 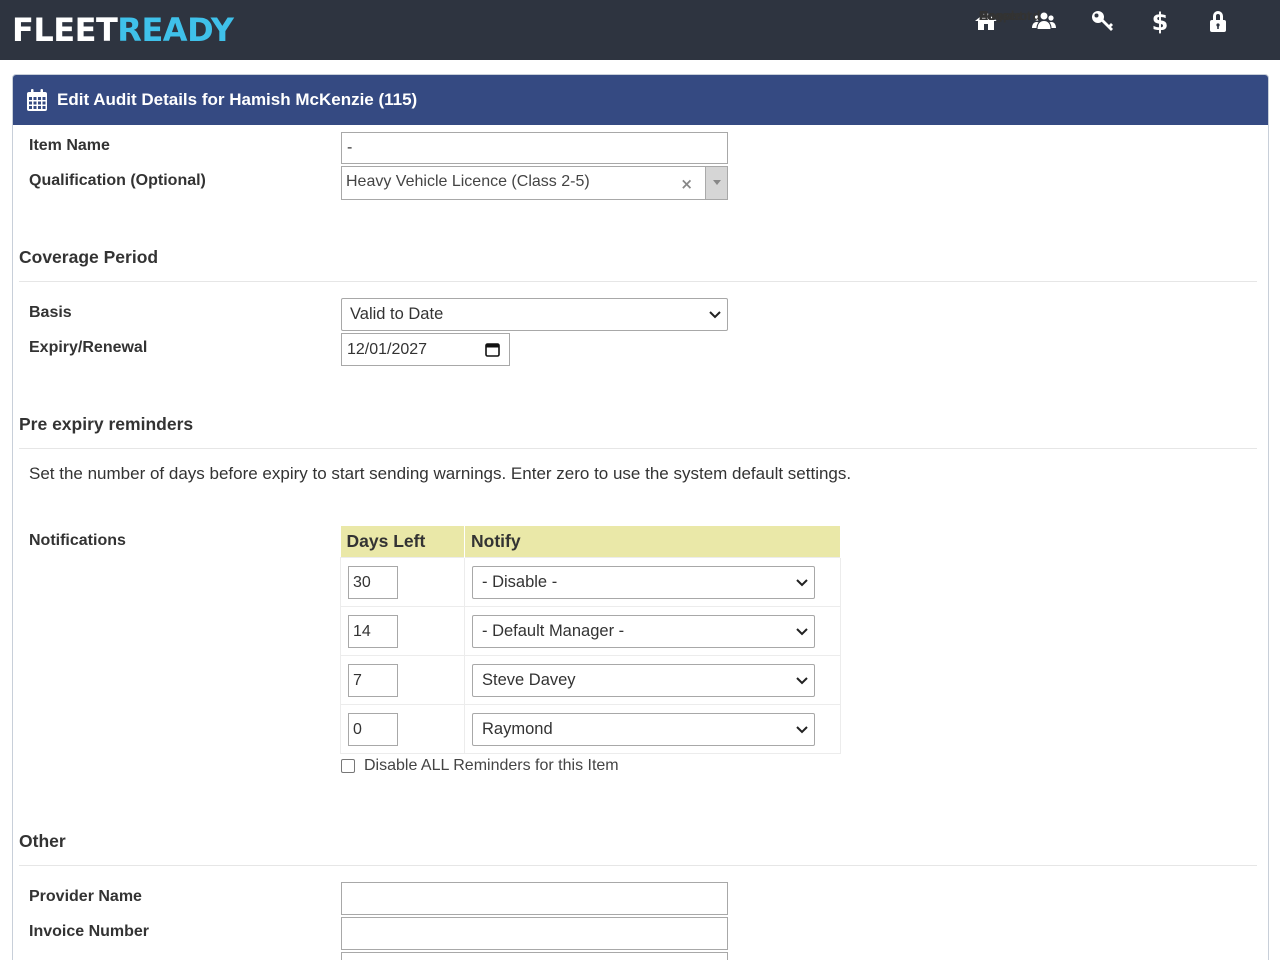 I want to click on fleetready-logo: FLEETREADY, so click(x=123, y=30).